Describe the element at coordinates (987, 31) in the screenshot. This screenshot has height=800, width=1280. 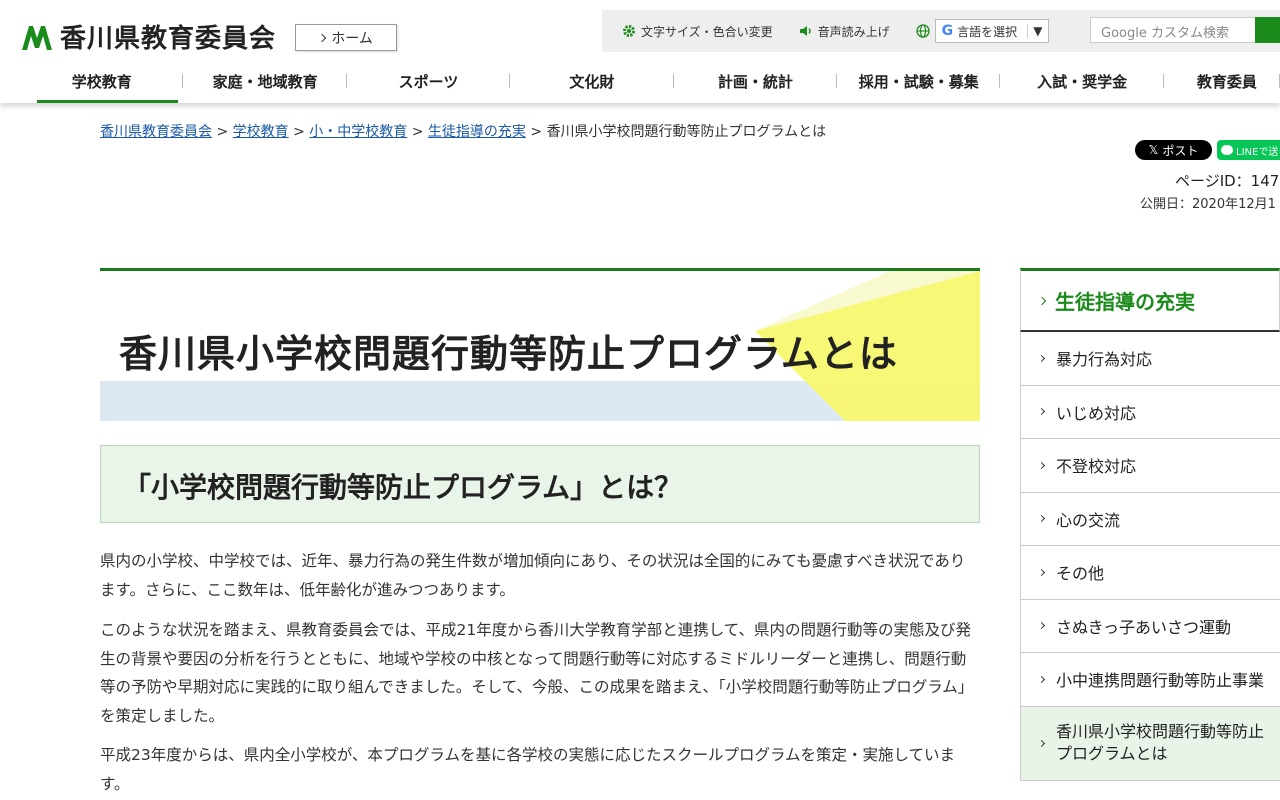
I see `language-label: 言語を選択` at that location.